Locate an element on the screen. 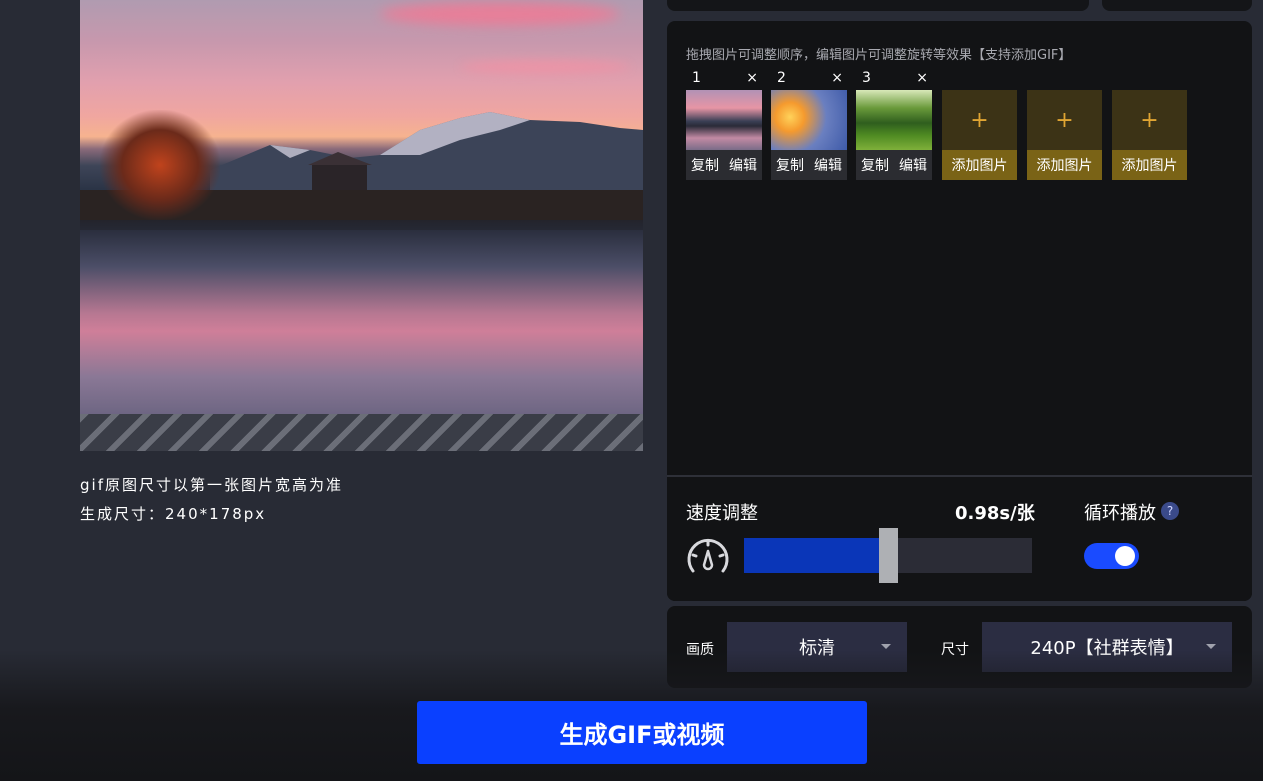 The width and height of the screenshot is (1263, 781). quality-label: 画质 is located at coordinates (700, 650).